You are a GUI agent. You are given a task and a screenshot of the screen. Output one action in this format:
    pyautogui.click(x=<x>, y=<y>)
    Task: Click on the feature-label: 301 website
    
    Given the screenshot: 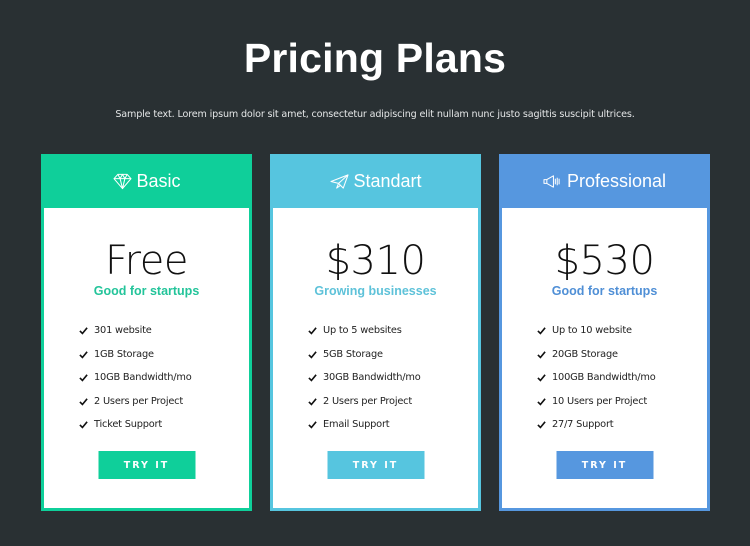 What is the action you would take?
    pyautogui.click(x=123, y=331)
    